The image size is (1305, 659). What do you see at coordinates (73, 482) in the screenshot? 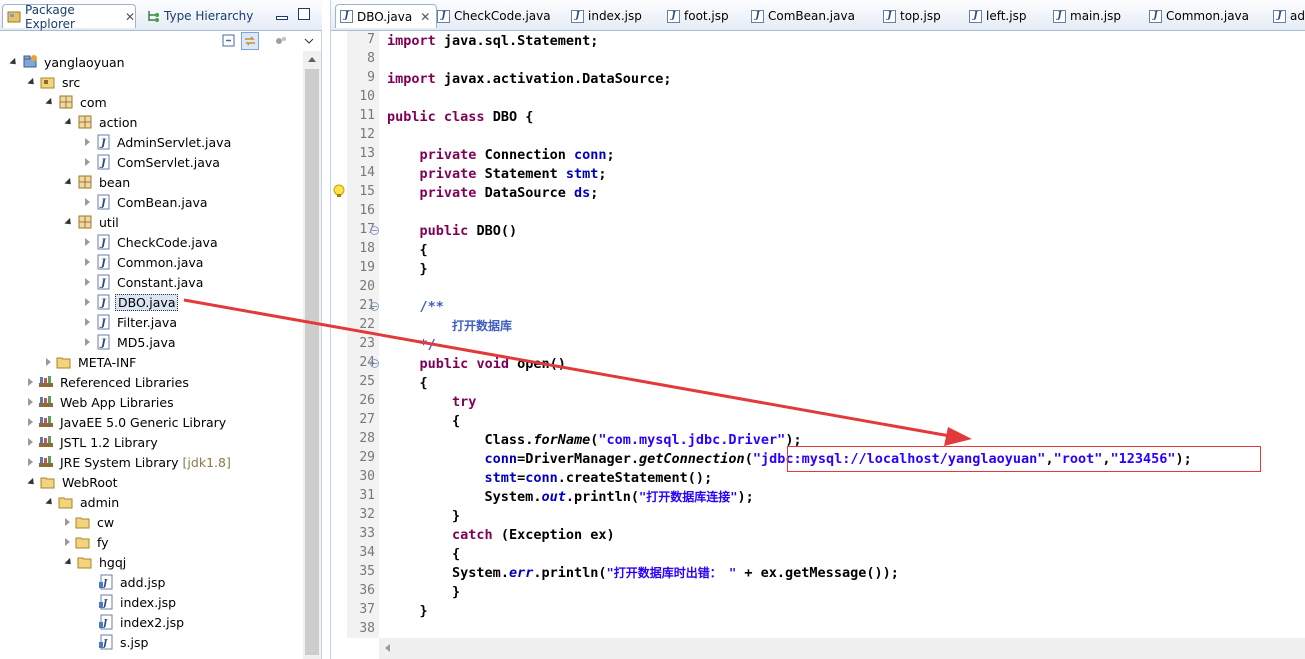
I see `tree-item: WebRoot` at bounding box center [73, 482].